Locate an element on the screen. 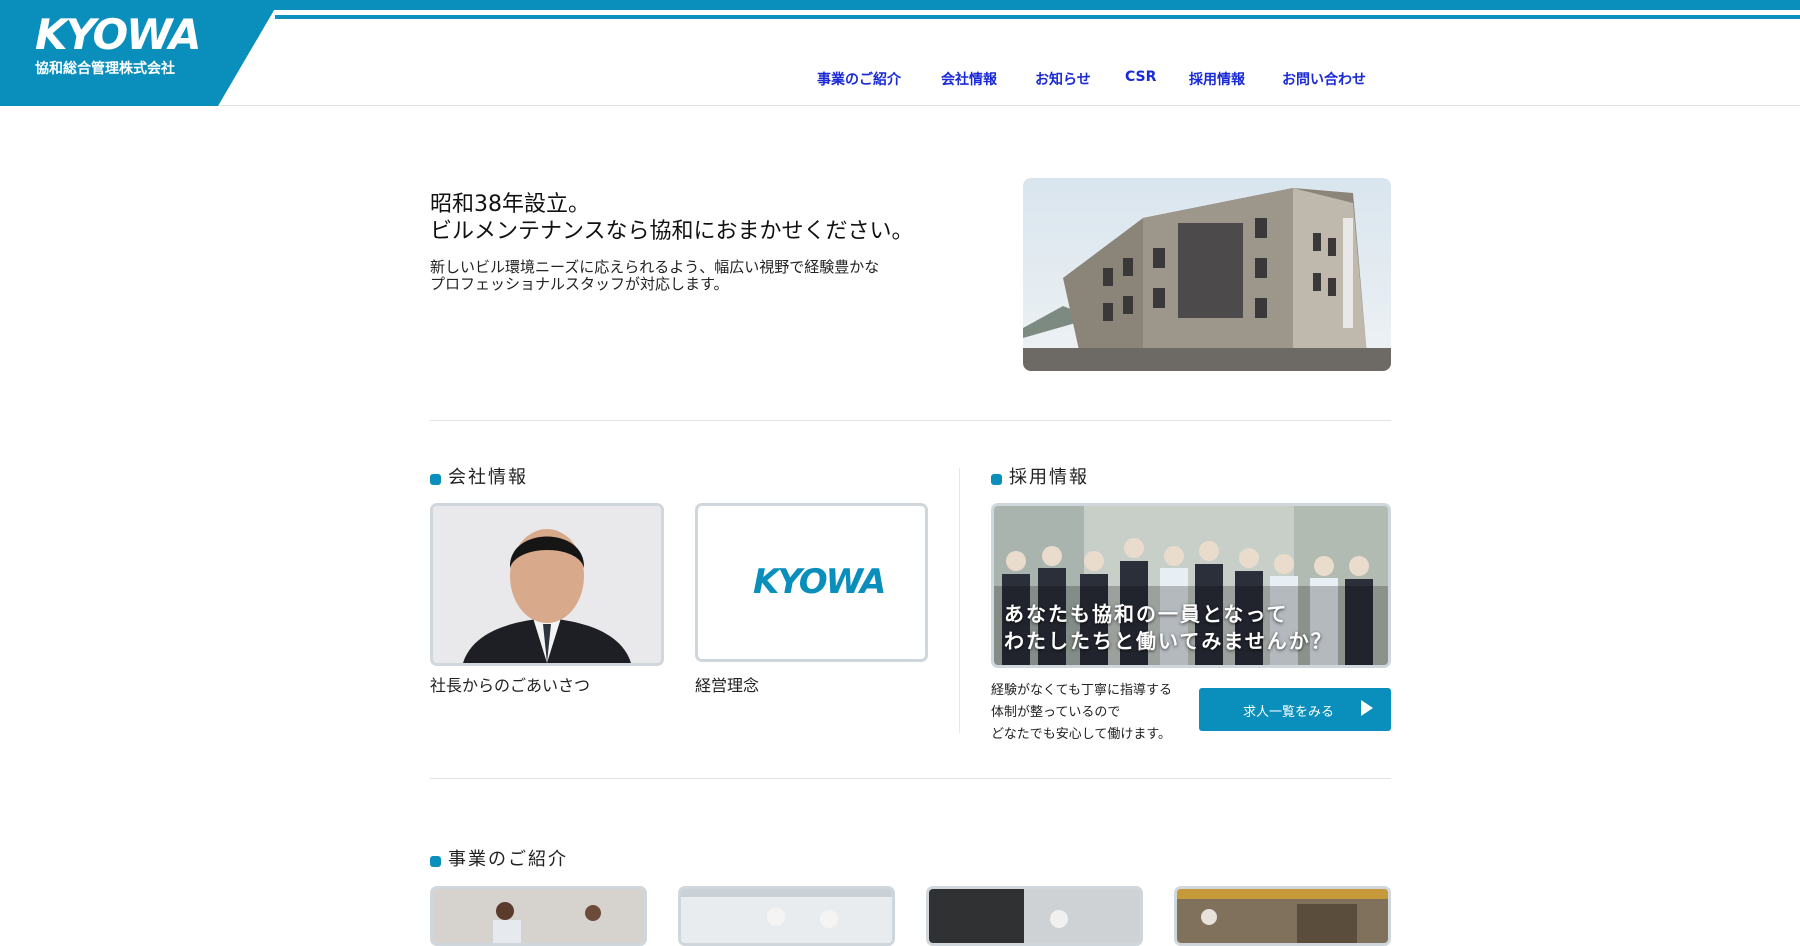  philosophy-card: KYOWA is located at coordinates (811, 582).